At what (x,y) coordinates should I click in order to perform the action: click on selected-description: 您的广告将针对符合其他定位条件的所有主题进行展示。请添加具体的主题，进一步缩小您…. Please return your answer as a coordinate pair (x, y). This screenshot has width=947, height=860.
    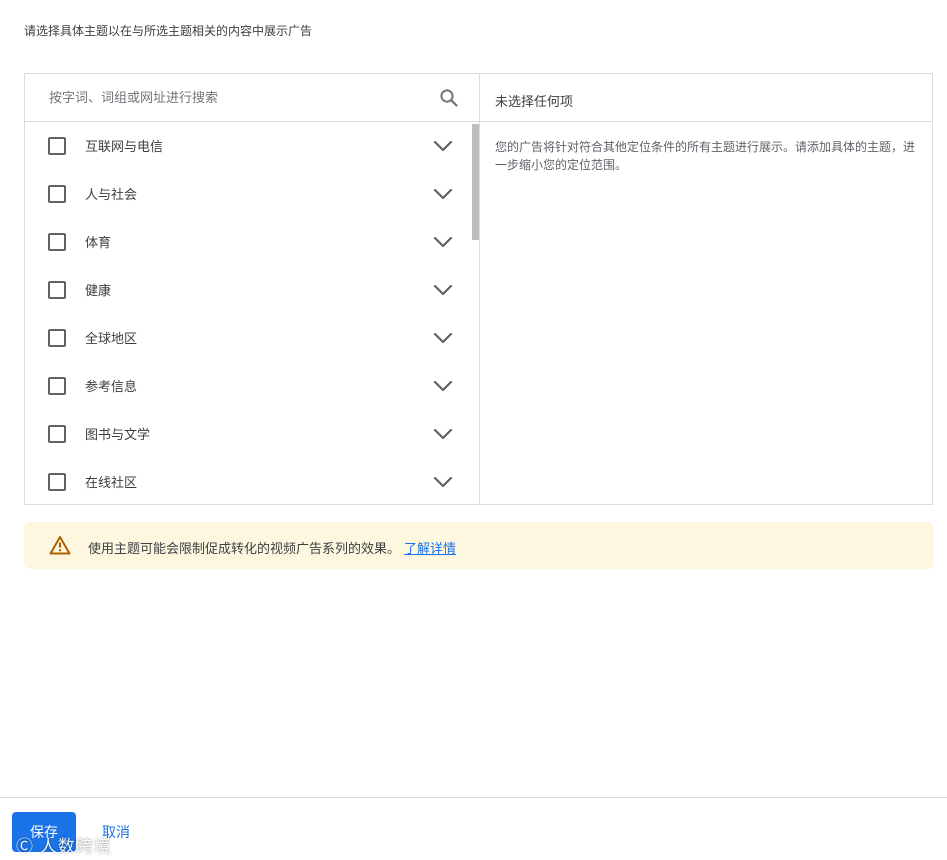
    Looking at the image, I should click on (705, 156).